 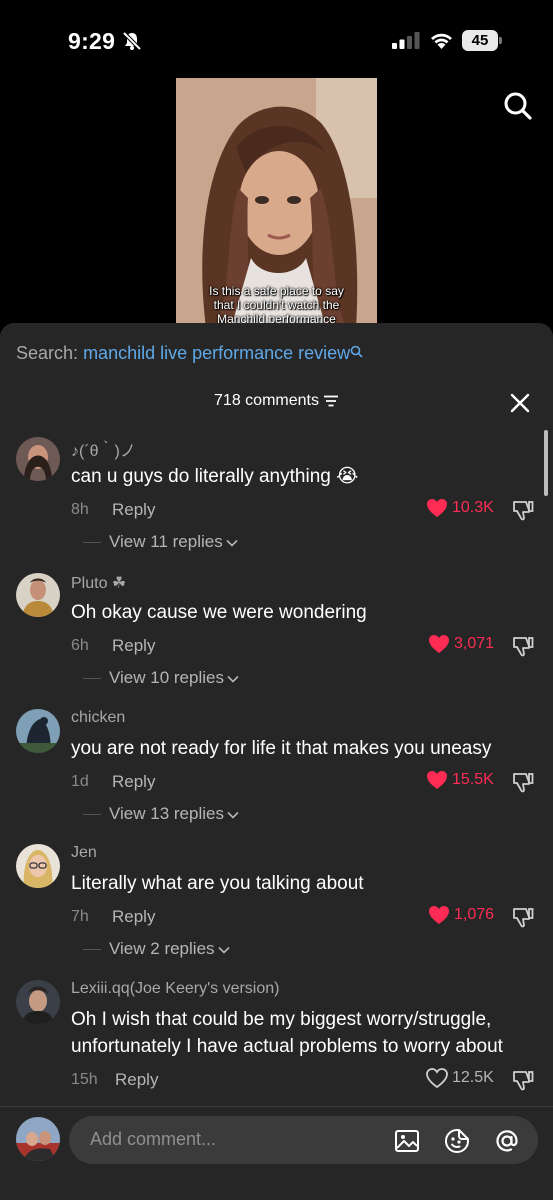 I want to click on like-button: 10.3K, so click(x=460, y=508).